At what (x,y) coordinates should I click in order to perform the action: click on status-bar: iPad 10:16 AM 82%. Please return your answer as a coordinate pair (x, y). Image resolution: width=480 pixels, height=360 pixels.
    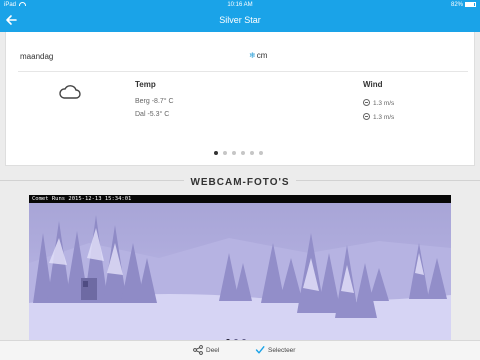
    Looking at the image, I should click on (240, 5).